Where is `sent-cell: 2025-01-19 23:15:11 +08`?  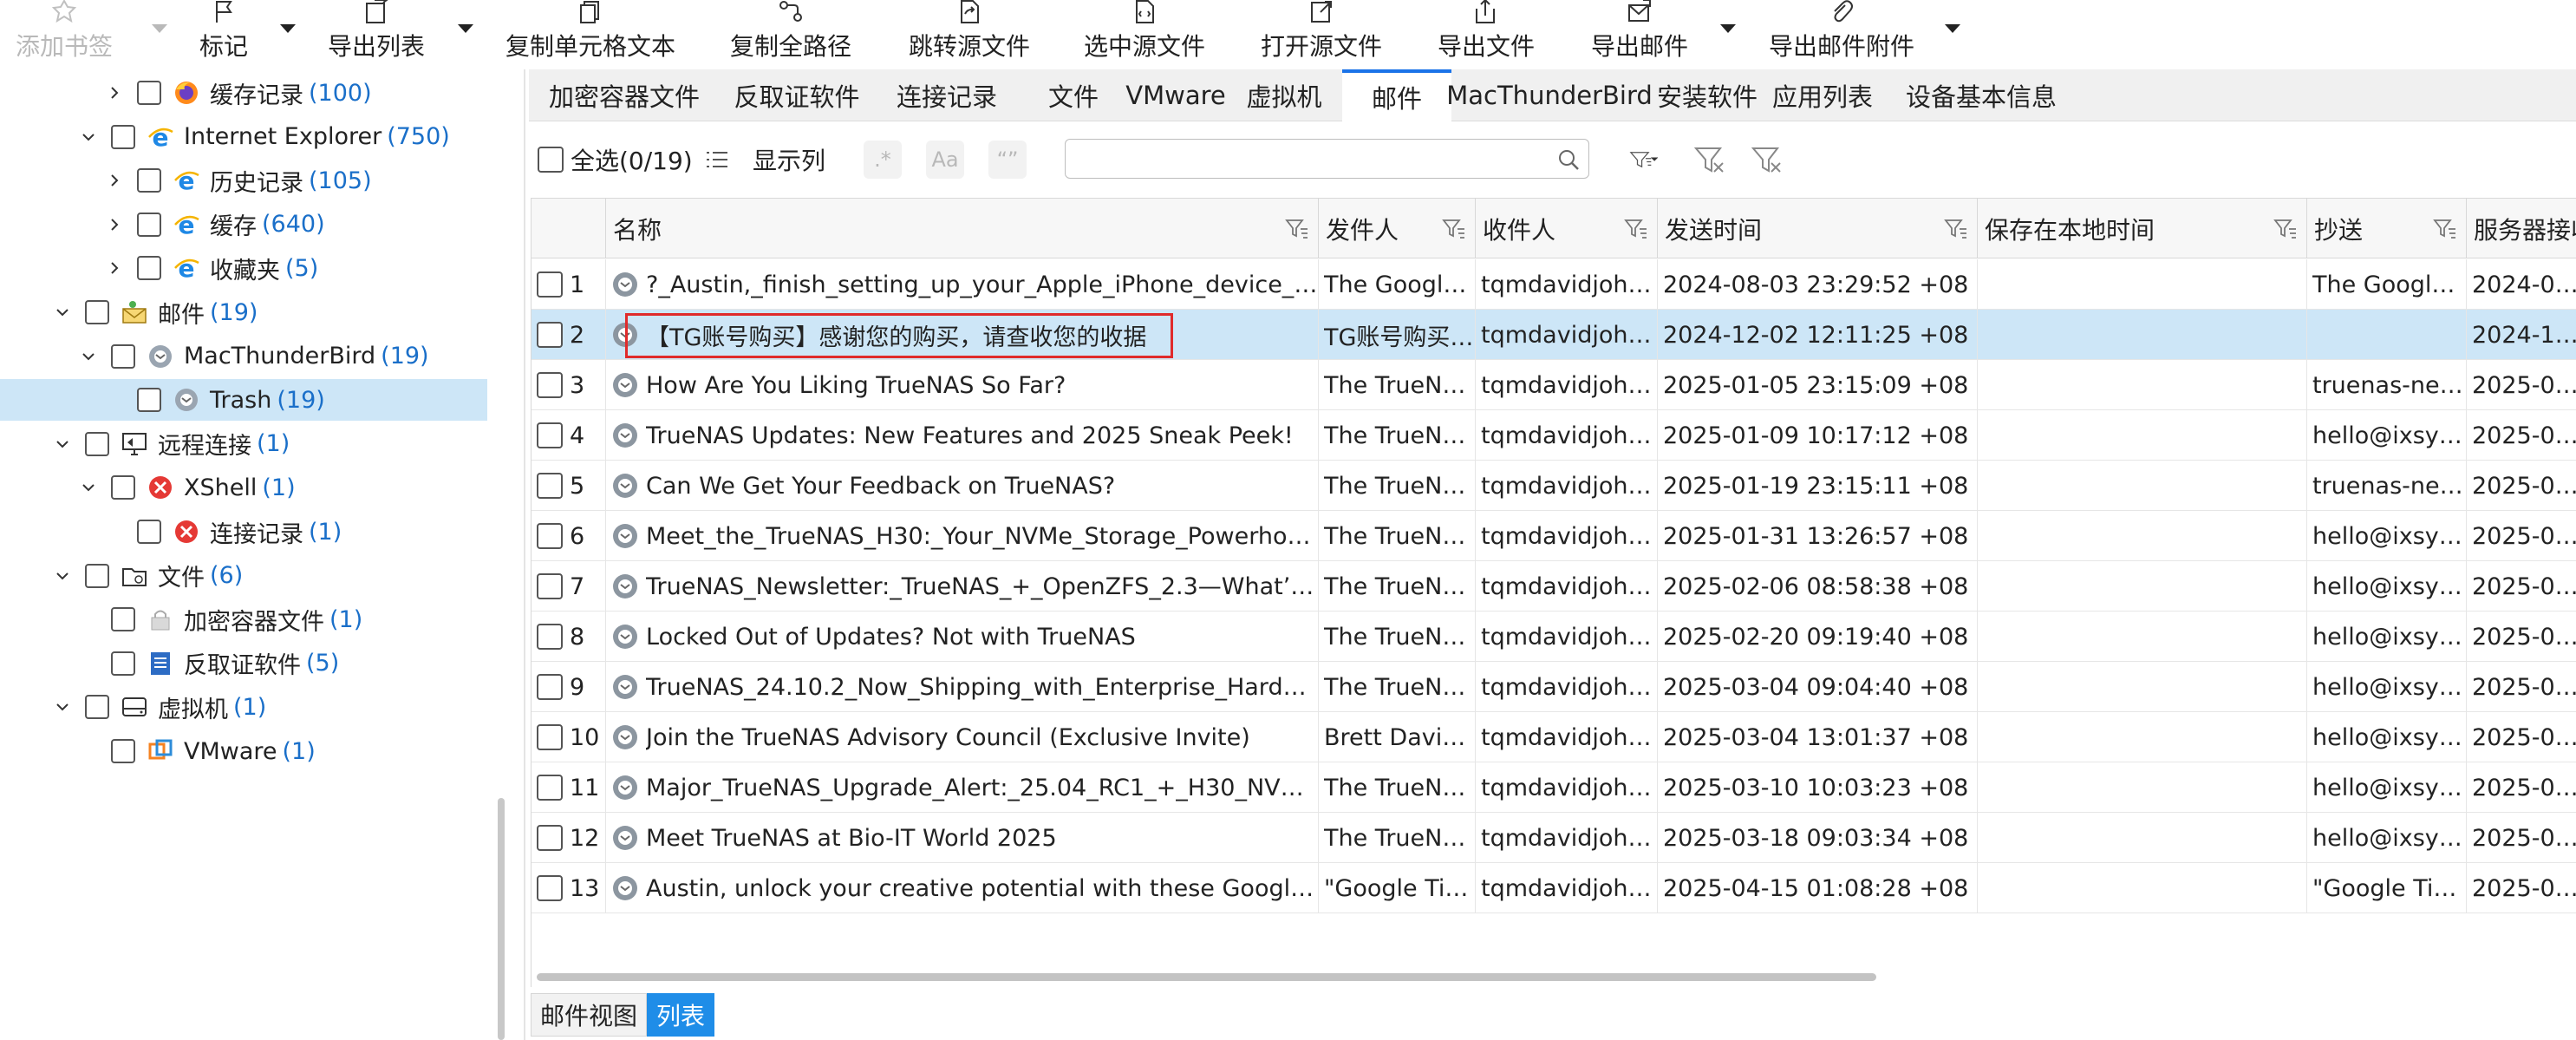
sent-cell: 2025-01-19 23:15:11 +08 is located at coordinates (1818, 486).